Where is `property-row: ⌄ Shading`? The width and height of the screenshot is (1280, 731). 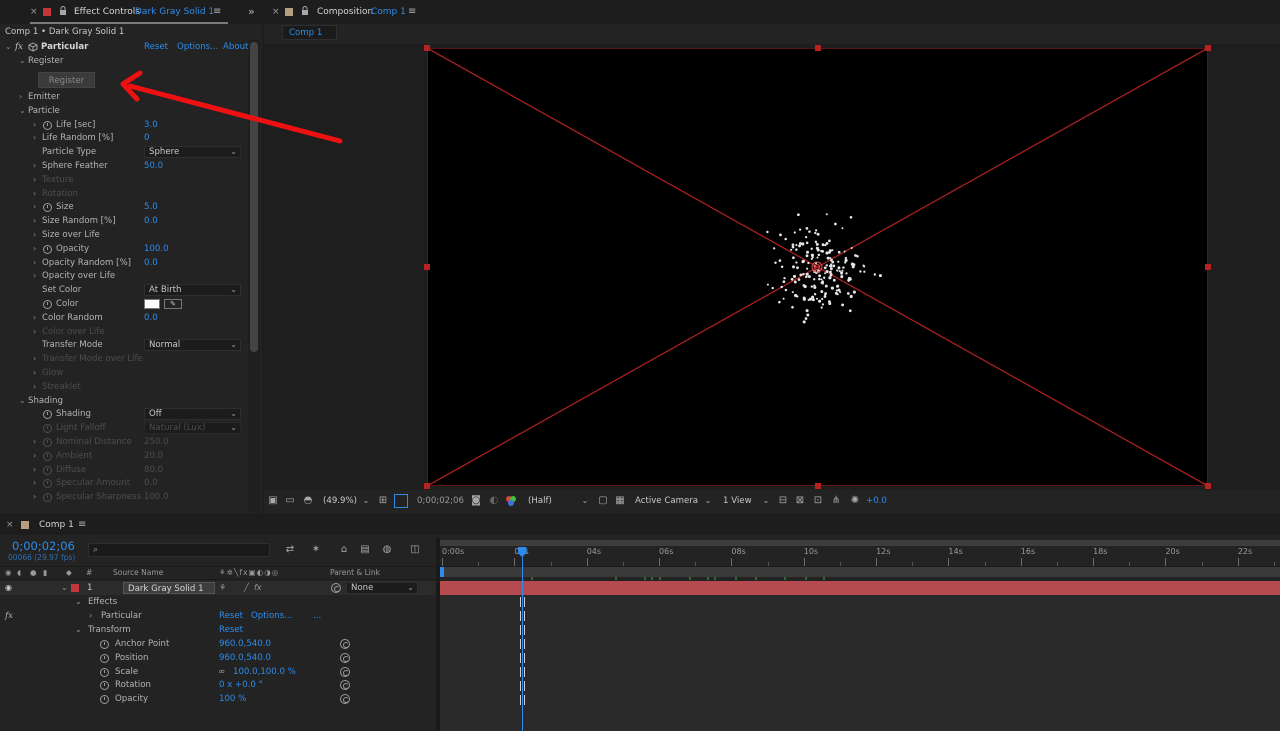 property-row: ⌄ Shading is located at coordinates (123, 401).